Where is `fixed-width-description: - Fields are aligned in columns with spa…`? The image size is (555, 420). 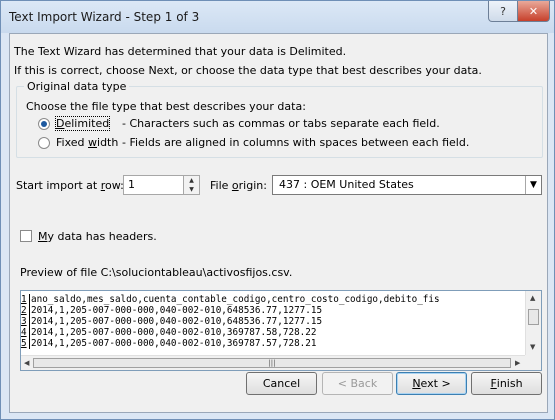
fixed-width-description: - Fields are aligned in columns with spa… is located at coordinates (296, 142).